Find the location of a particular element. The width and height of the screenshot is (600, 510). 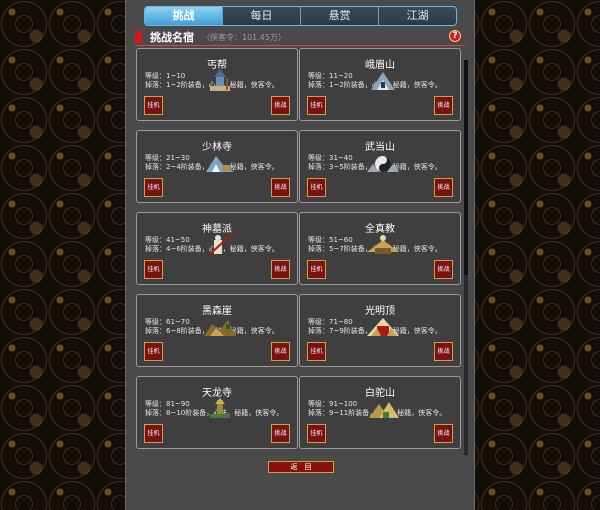

back-button: 返 回 is located at coordinates (301, 467).